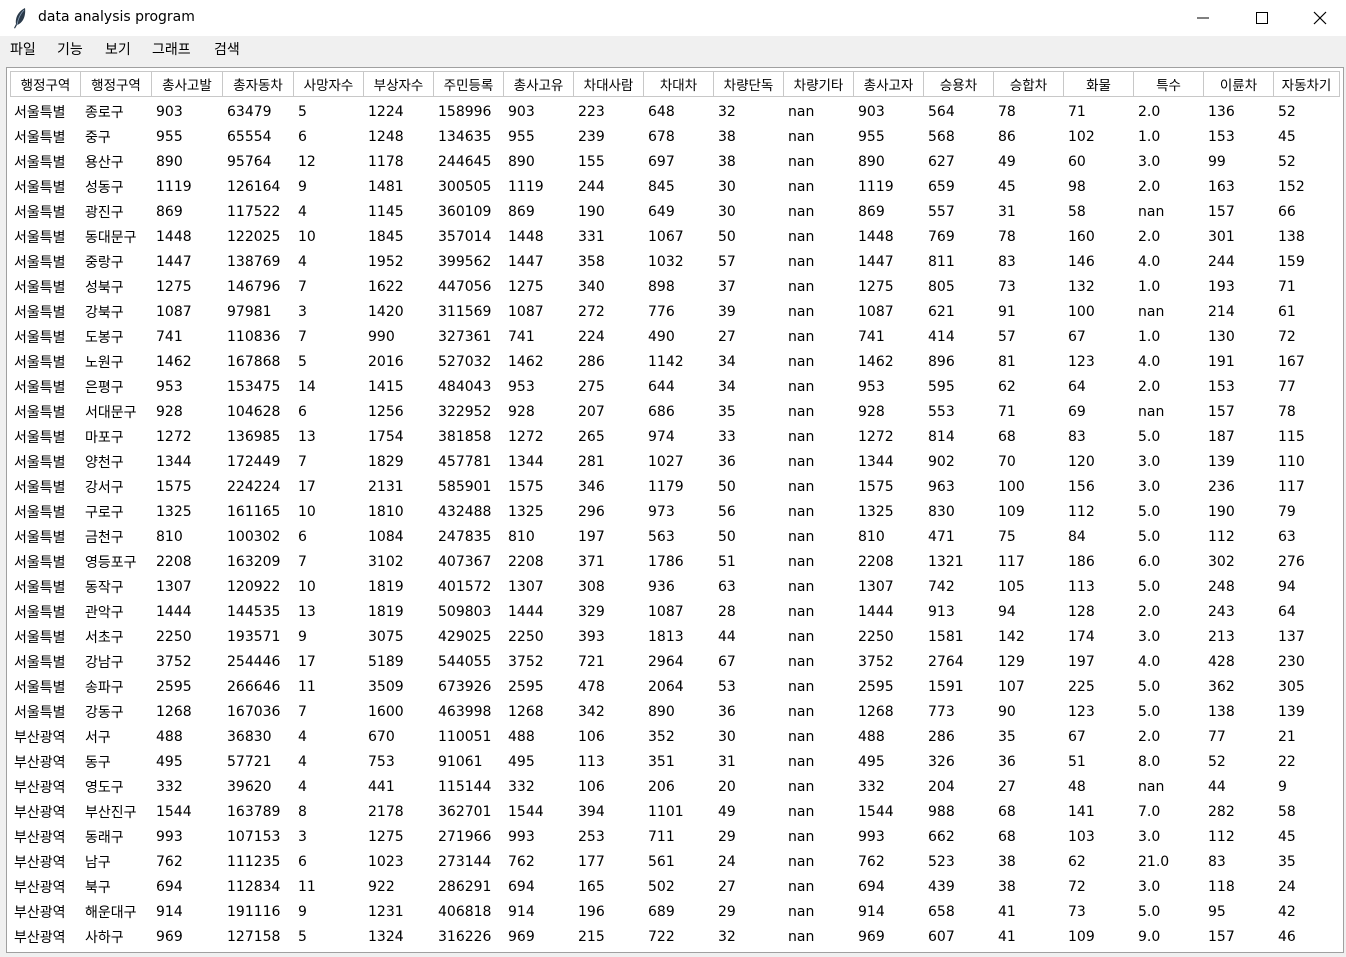 Image resolution: width=1346 pixels, height=957 pixels. What do you see at coordinates (249, 311) in the screenshot?
I see `table-cell: 97981` at bounding box center [249, 311].